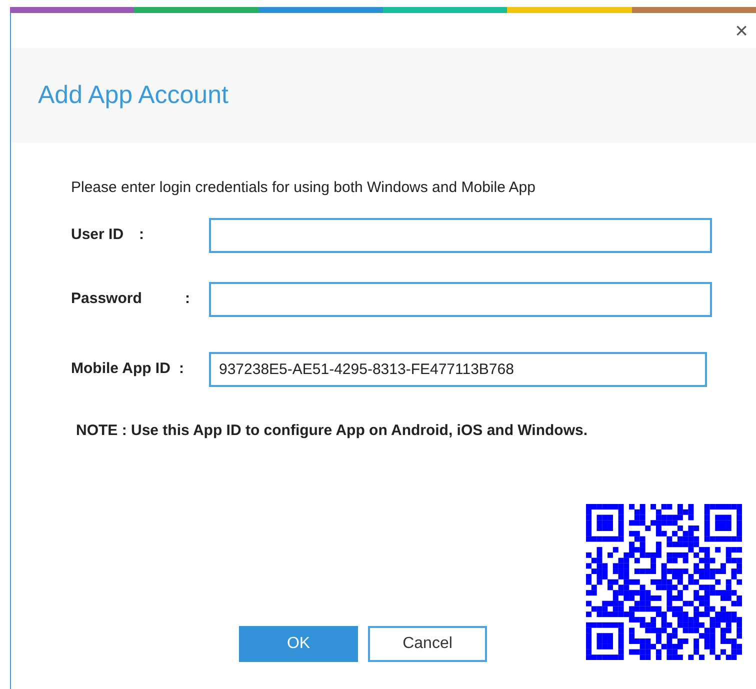 The height and width of the screenshot is (689, 756). Describe the element at coordinates (332, 430) in the screenshot. I see `note-text: NOTE : Use this App ID to configure App on Android, iOS and Windows.` at that location.